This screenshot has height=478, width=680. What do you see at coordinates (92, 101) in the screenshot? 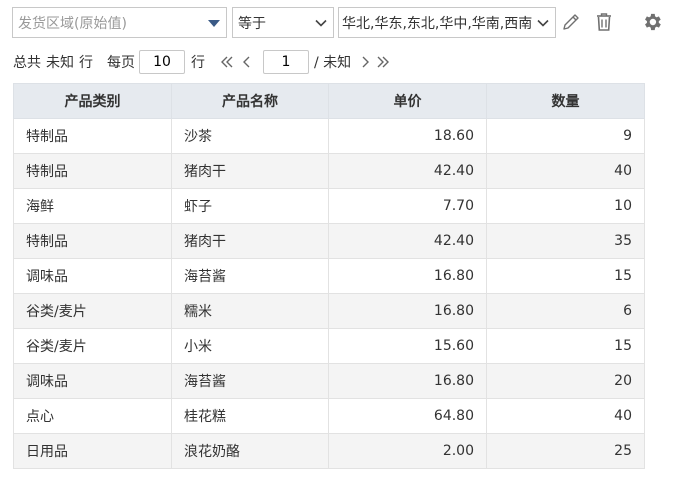
I see `column-header: 产品类别` at bounding box center [92, 101].